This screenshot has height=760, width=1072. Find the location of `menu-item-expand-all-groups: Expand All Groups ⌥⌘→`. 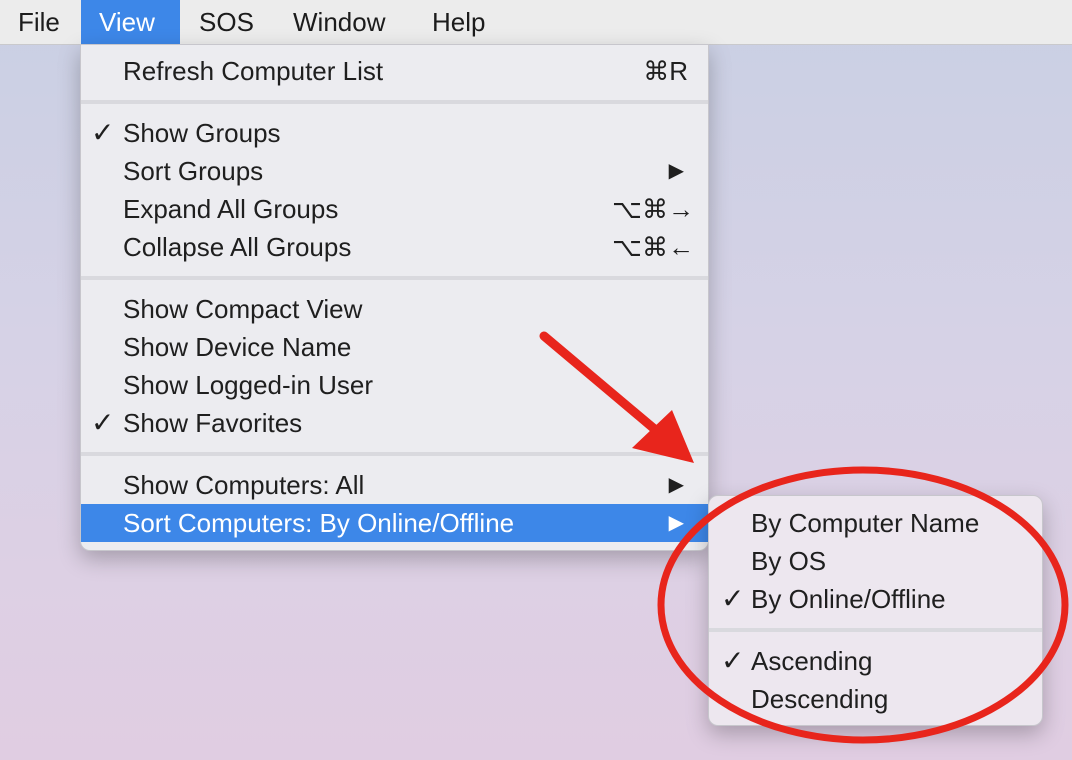

menu-item-expand-all-groups: Expand All Groups ⌥⌘→ is located at coordinates (394, 209).